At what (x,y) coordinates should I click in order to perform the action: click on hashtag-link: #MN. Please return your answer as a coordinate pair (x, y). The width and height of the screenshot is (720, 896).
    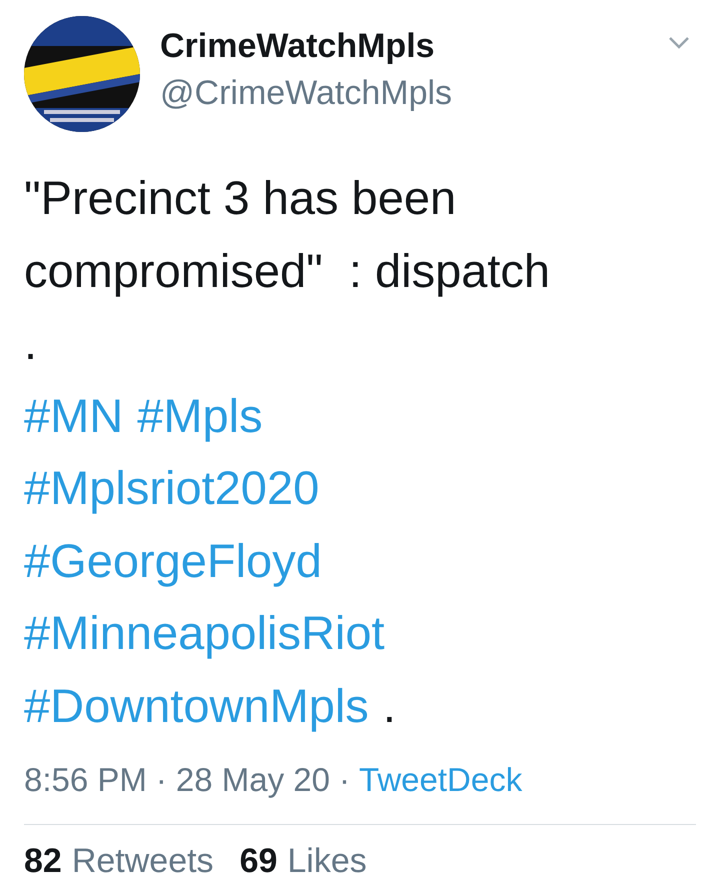
    Looking at the image, I should click on (74, 416).